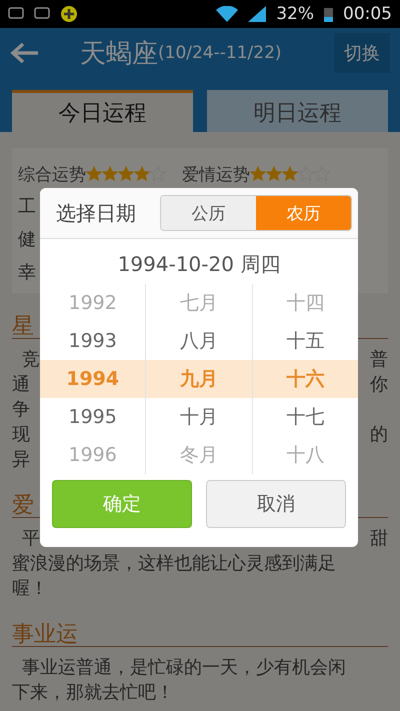 This screenshot has width=400, height=711. I want to click on body-text: 事业运普通，是忙碌的一天，少有机会闲, so click(184, 668).